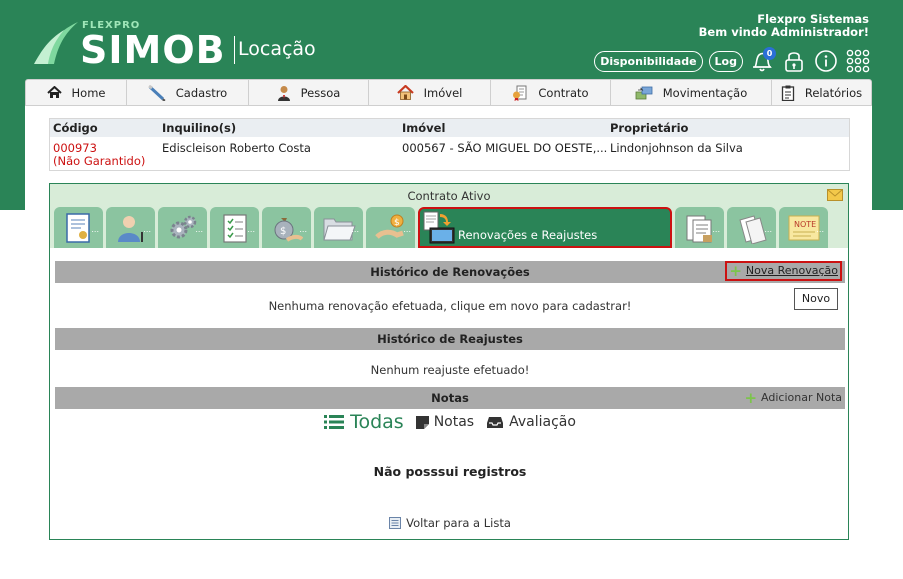 The height and width of the screenshot is (579, 903). What do you see at coordinates (791, 270) in the screenshot?
I see `nova-renovacao-label: Nova Renovação` at bounding box center [791, 270].